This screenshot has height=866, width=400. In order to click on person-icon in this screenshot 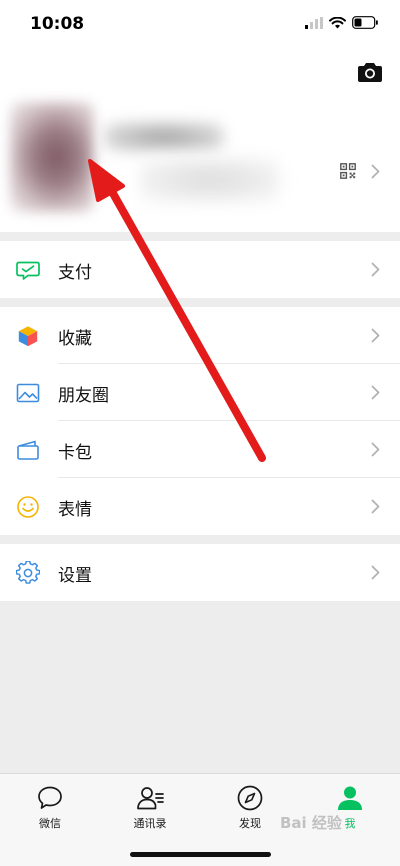, I will do `click(350, 798)`.